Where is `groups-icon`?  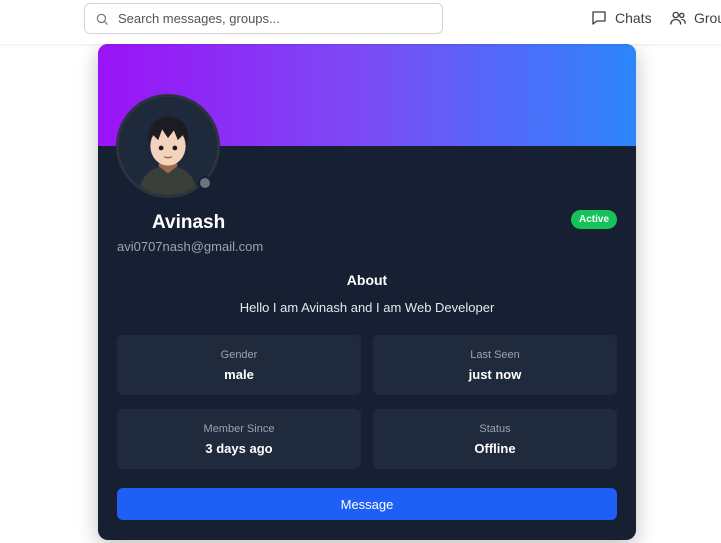 groups-icon is located at coordinates (678, 18).